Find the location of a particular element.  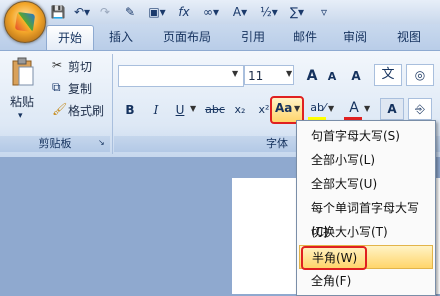

group-separator is located at coordinates (112, 104).